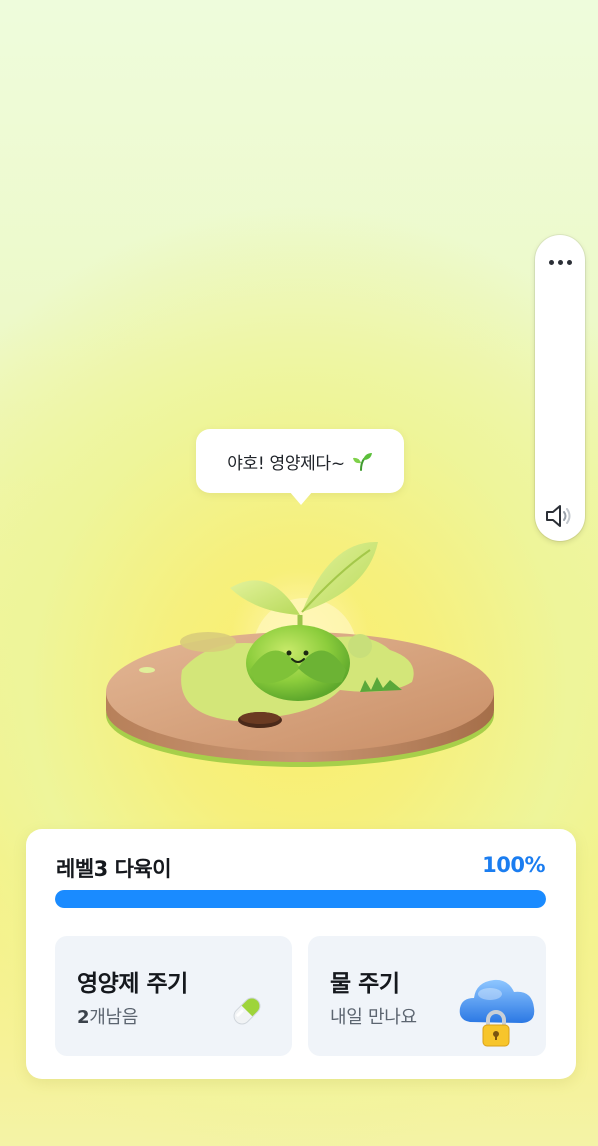  What do you see at coordinates (300, 654) in the screenshot?
I see `plant-illustration` at bounding box center [300, 654].